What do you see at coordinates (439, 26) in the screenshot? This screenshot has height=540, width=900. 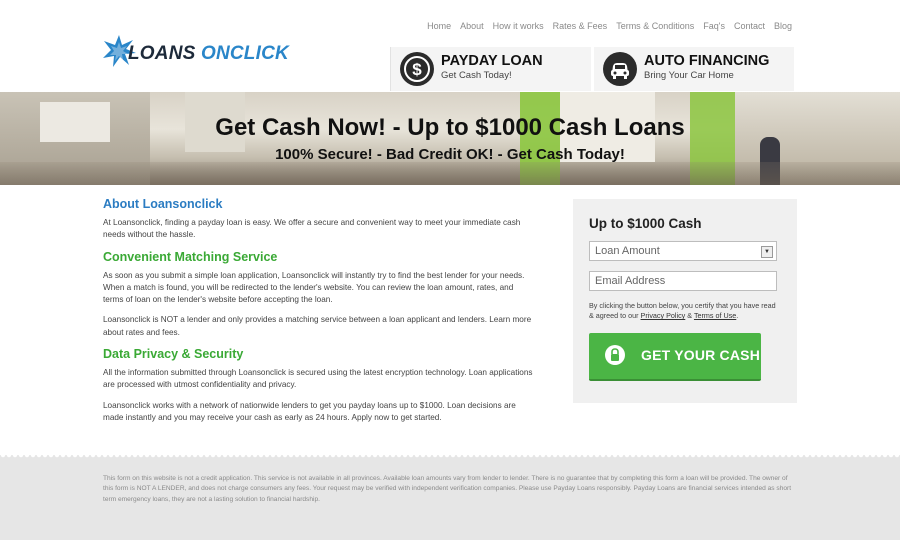 I see `nav-home: Home` at bounding box center [439, 26].